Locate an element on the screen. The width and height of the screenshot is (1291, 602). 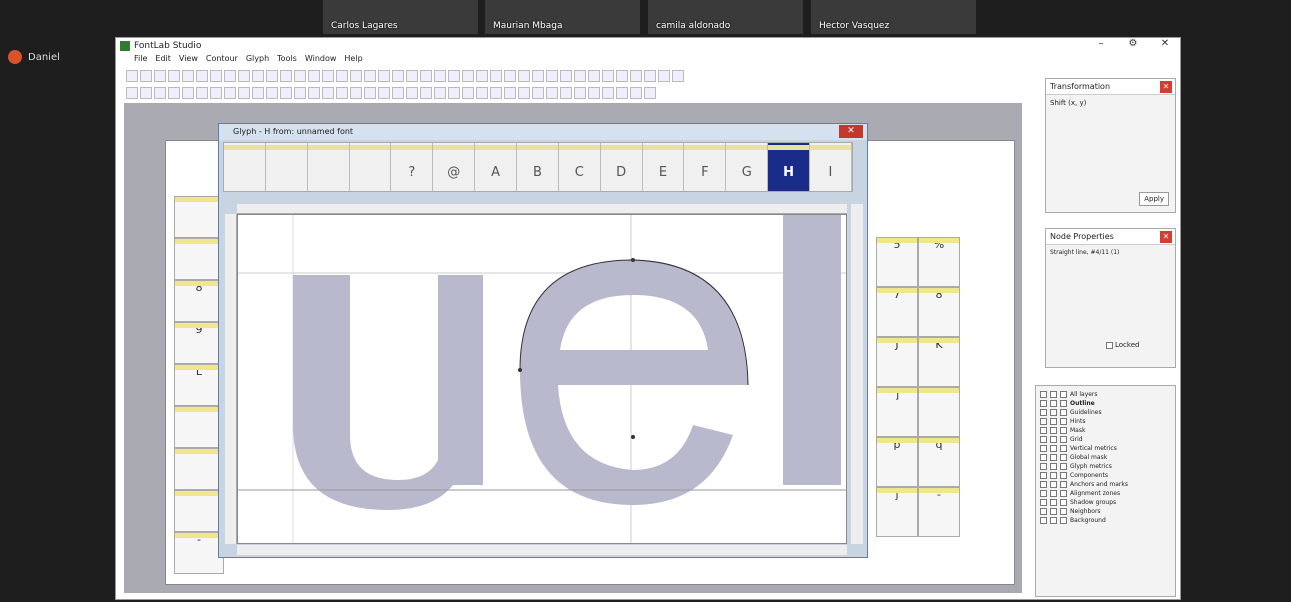
menu-contour: Contour is located at coordinates (222, 60).